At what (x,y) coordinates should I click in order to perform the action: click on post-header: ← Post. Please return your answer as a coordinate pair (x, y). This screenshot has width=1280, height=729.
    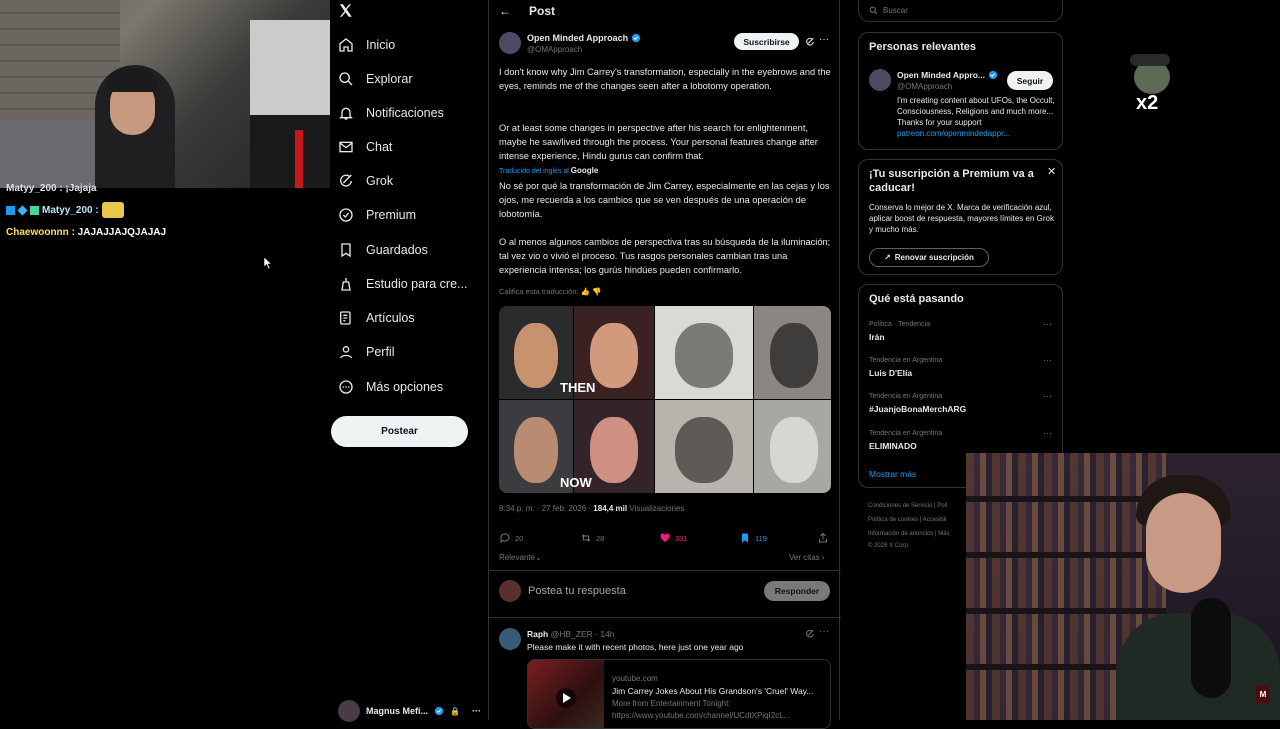
    Looking at the image, I should click on (665, 11).